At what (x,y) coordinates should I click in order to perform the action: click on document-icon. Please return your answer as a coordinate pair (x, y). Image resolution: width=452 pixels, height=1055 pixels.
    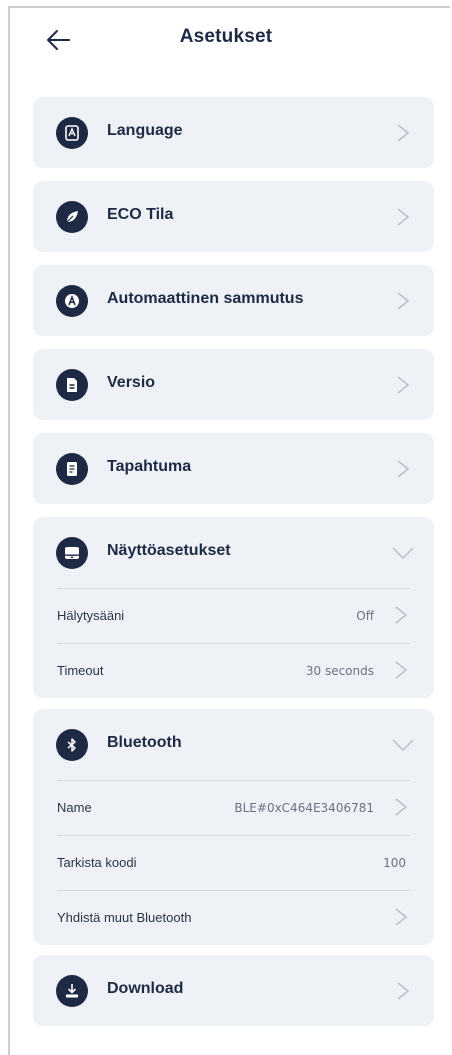
    Looking at the image, I should click on (72, 385).